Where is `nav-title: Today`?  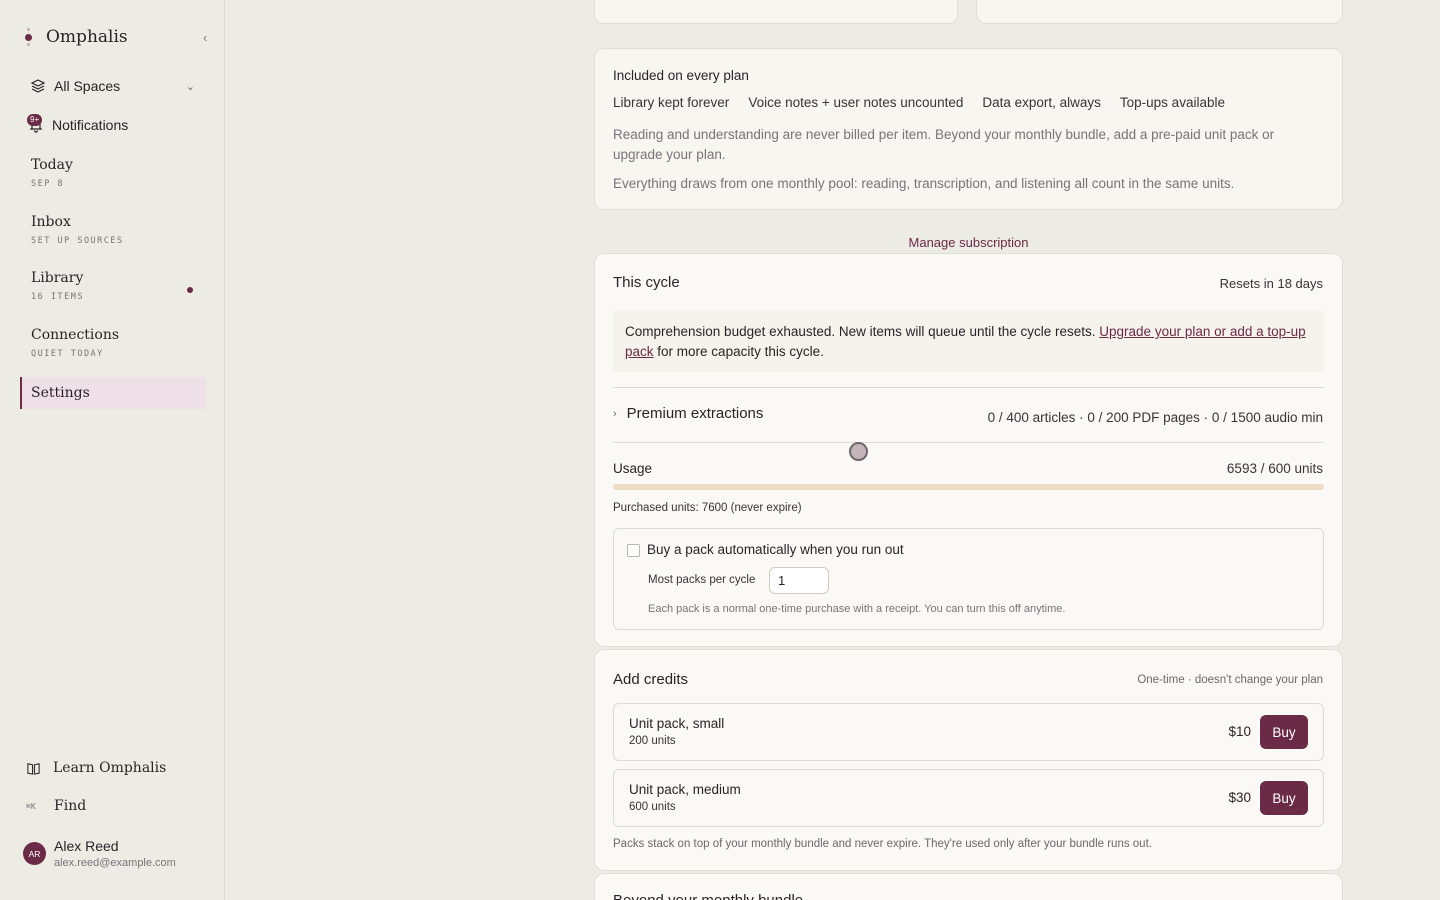
nav-title: Today is located at coordinates (52, 165).